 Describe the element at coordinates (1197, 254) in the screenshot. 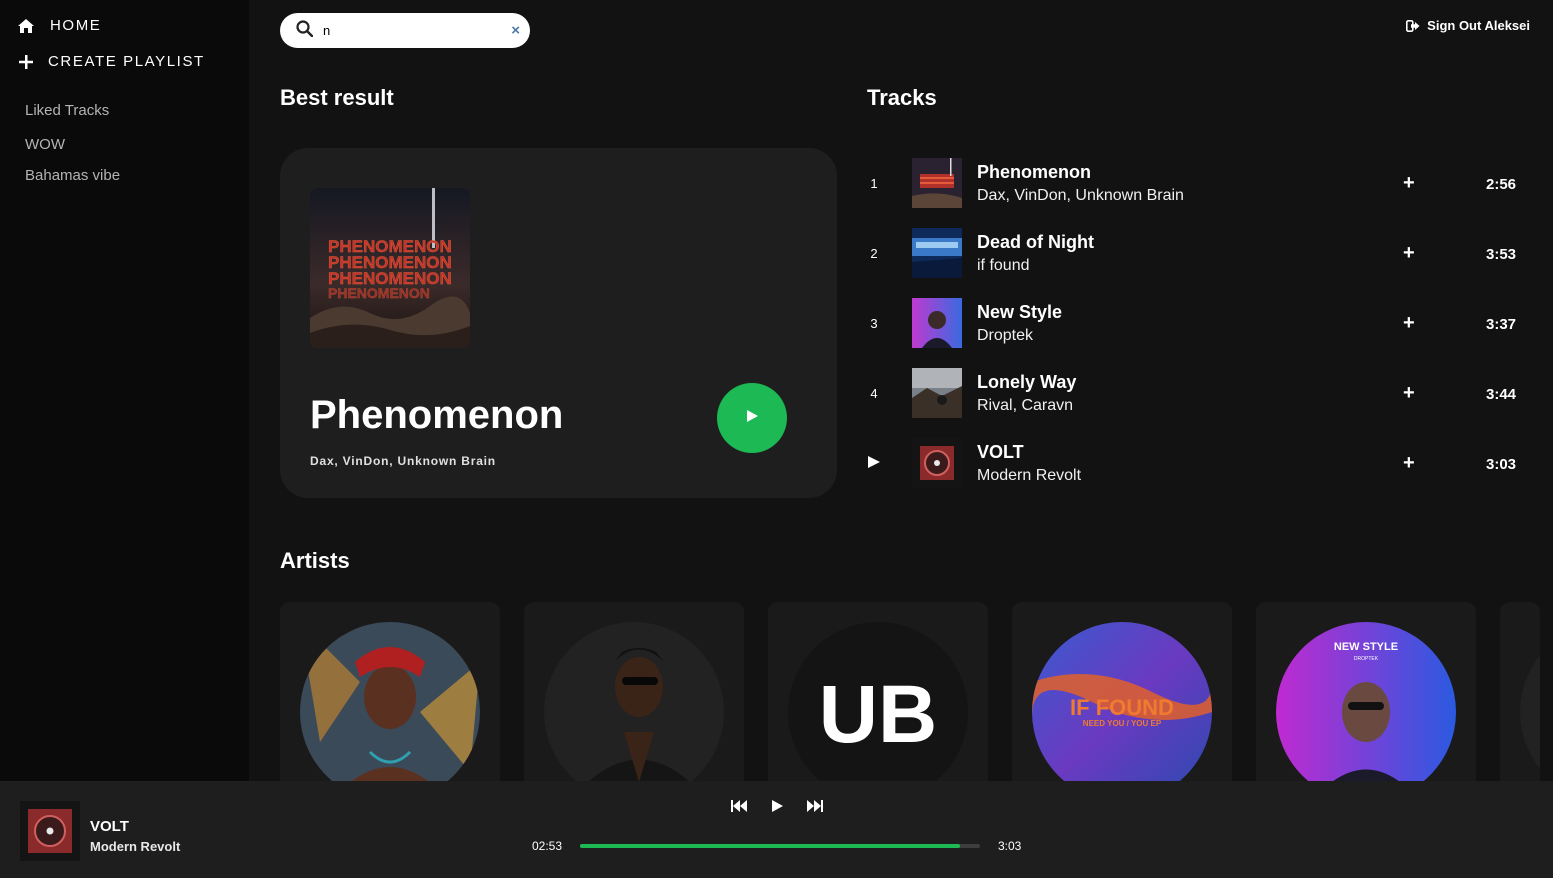

I see `track-row: 2 Dead of Night if found + 3:53` at that location.